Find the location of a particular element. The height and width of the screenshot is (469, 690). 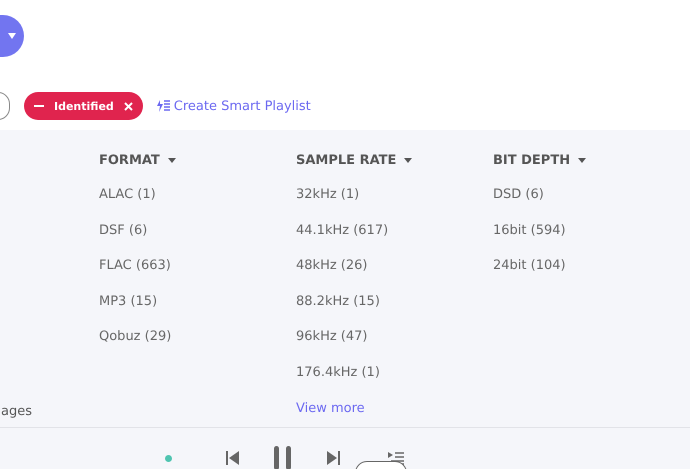

filter-option: Qobuz (29) is located at coordinates (197, 347).